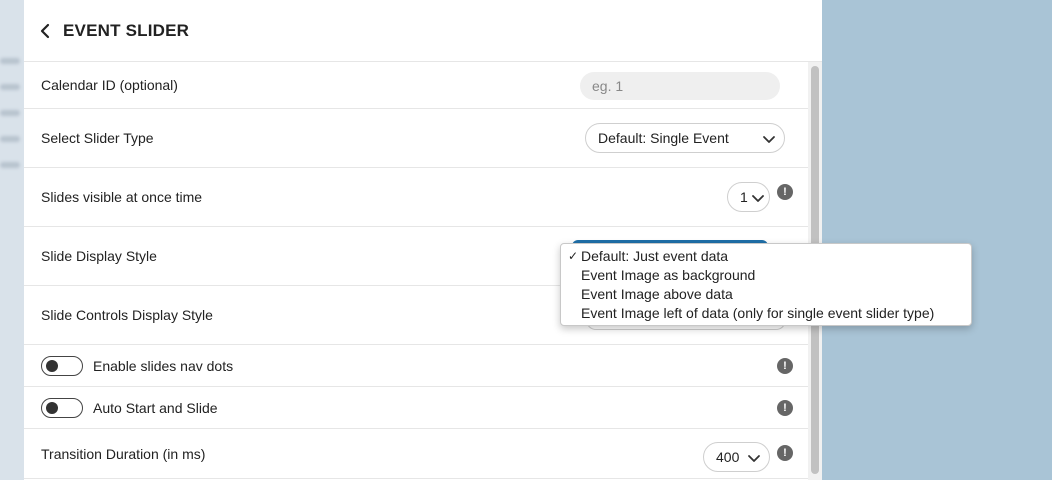 The height and width of the screenshot is (480, 1052). I want to click on row-calendar-id: Calendar ID (optional), so click(416, 85).